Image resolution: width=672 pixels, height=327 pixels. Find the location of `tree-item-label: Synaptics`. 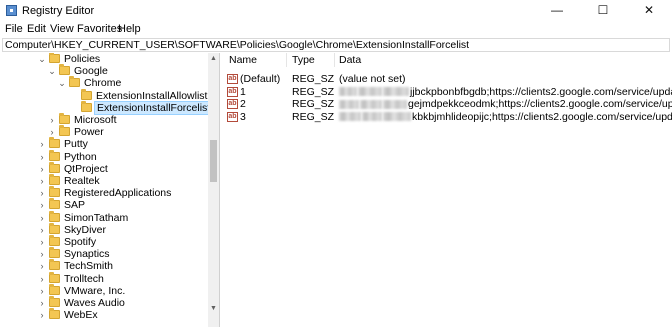

tree-item-label: Synaptics is located at coordinates (87, 254).